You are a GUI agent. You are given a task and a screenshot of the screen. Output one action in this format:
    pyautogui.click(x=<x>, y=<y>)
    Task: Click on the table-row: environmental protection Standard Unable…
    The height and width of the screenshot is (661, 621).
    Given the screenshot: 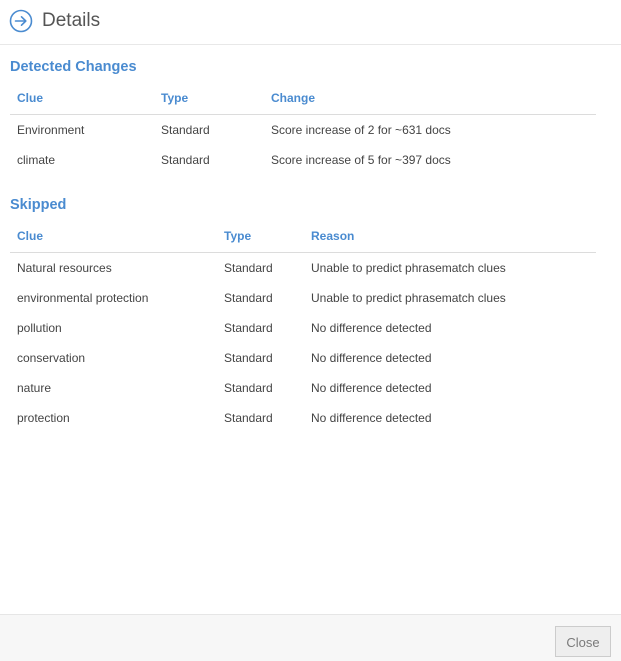 What is the action you would take?
    pyautogui.click(x=303, y=298)
    